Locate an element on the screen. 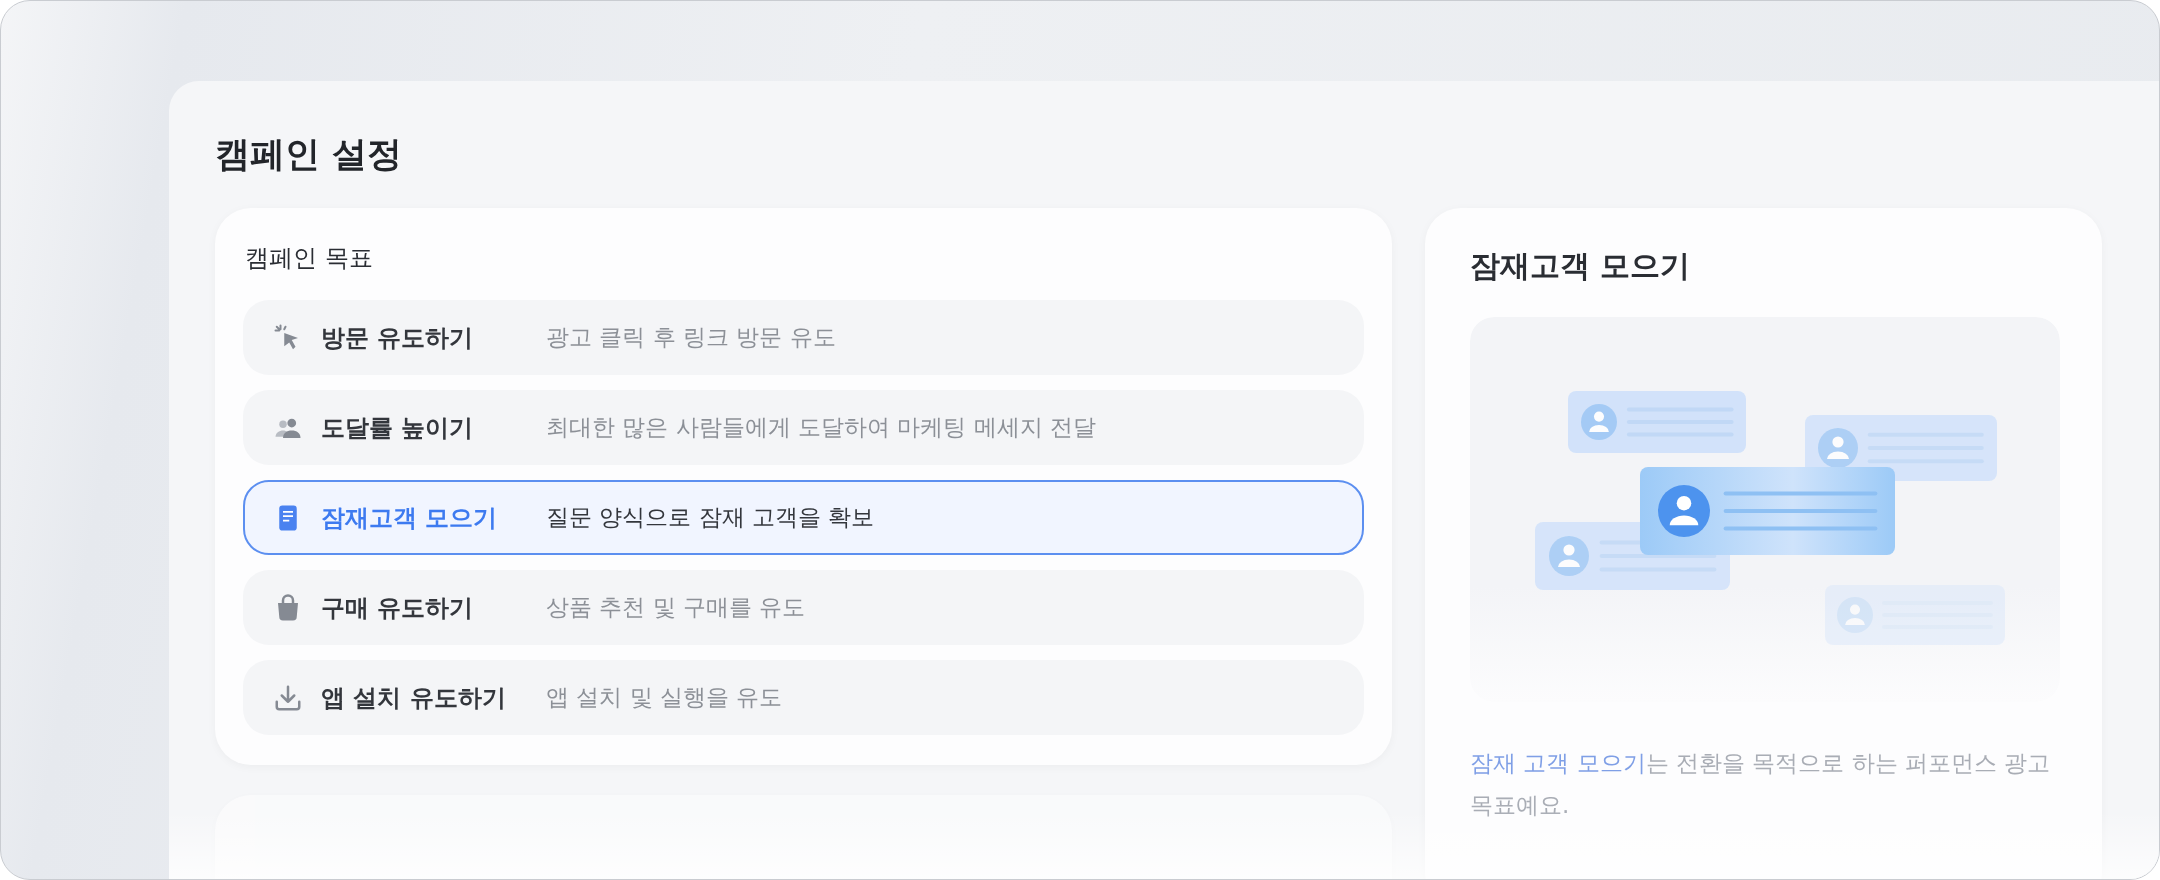 The height and width of the screenshot is (880, 2160). objective-option: 방문 유도하기 광고 클릭 후 링크 방문 유도 is located at coordinates (803, 337).